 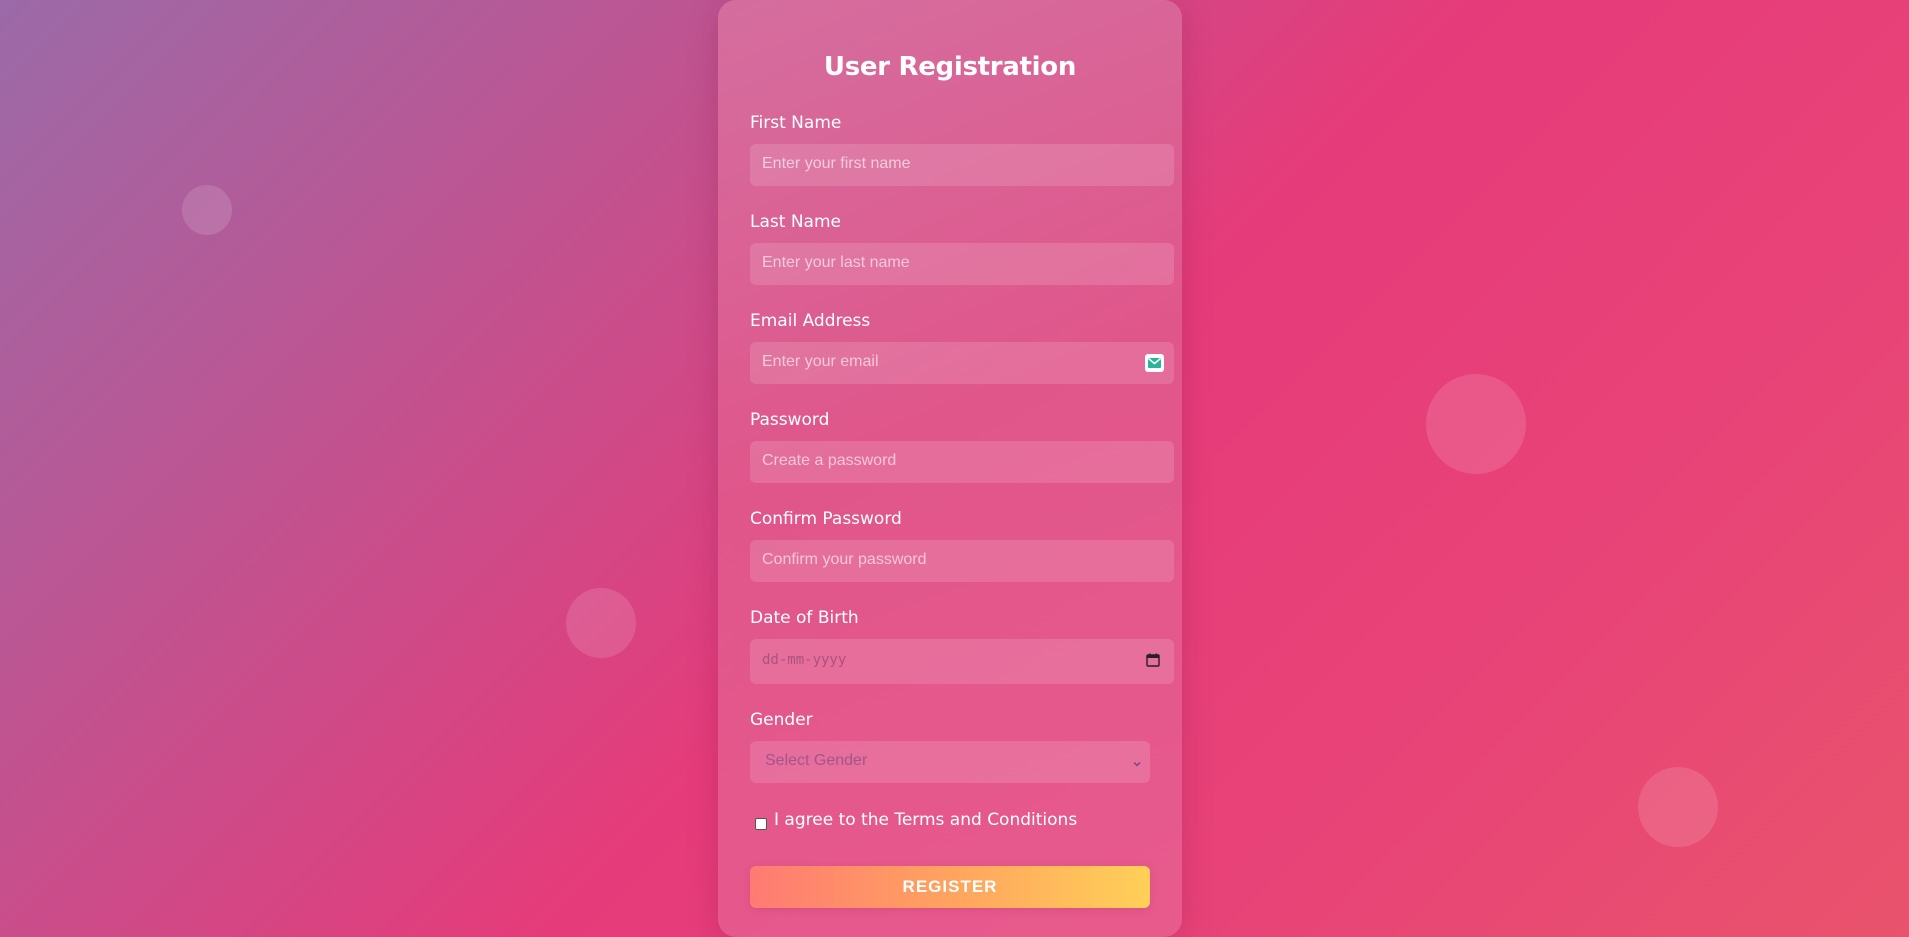 I want to click on password-label: Password, so click(x=790, y=420).